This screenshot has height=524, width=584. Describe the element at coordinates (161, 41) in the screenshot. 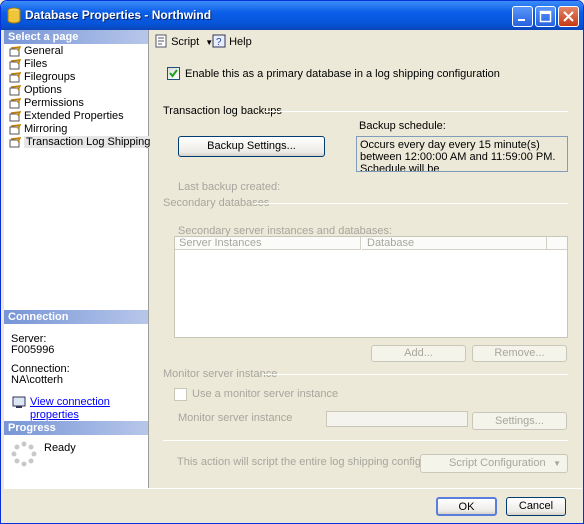

I see `script-icon` at that location.